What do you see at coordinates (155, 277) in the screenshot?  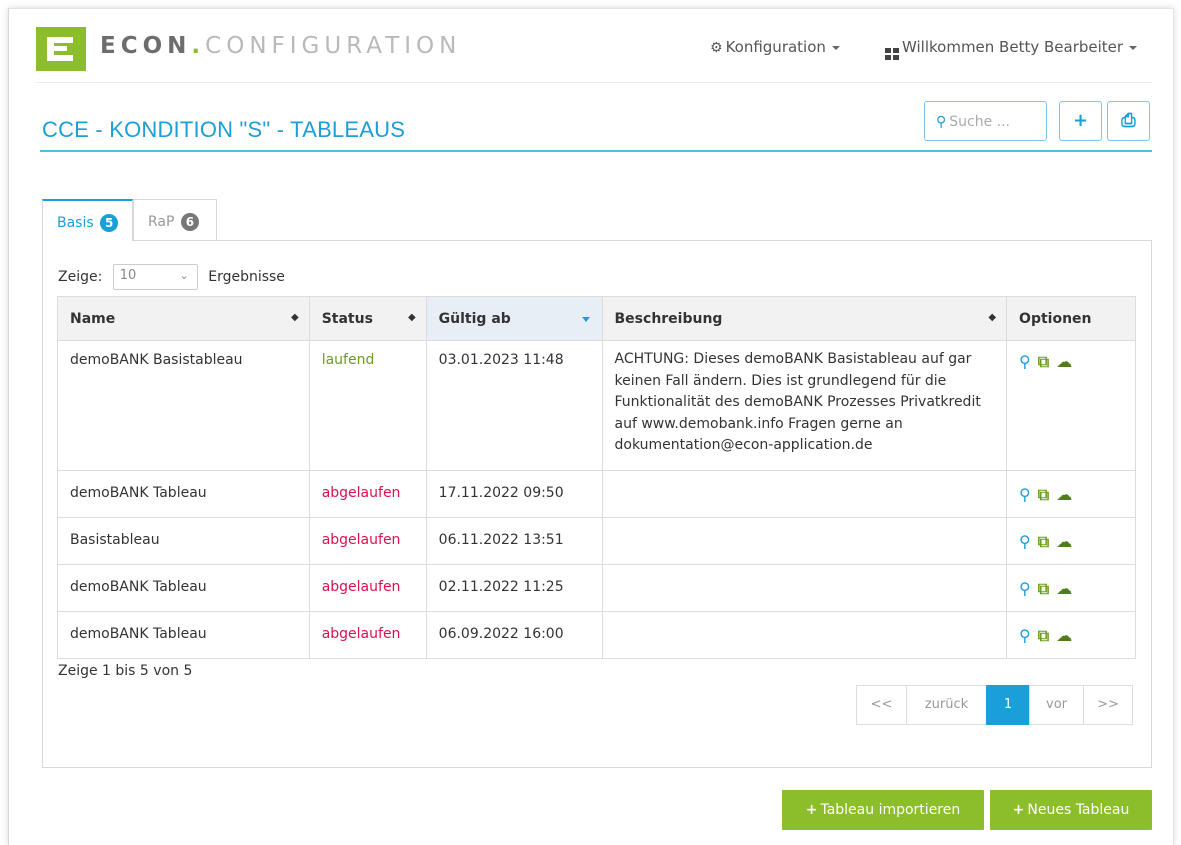 I see `page-size-select: 10 ⌄` at bounding box center [155, 277].